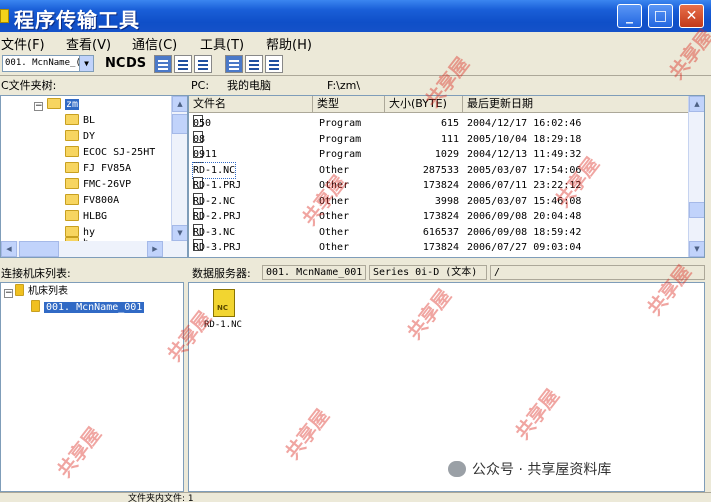 Image resolution: width=711 pixels, height=502 pixels. Describe the element at coordinates (254, 64) in the screenshot. I see `server-list-view-icon` at that location.